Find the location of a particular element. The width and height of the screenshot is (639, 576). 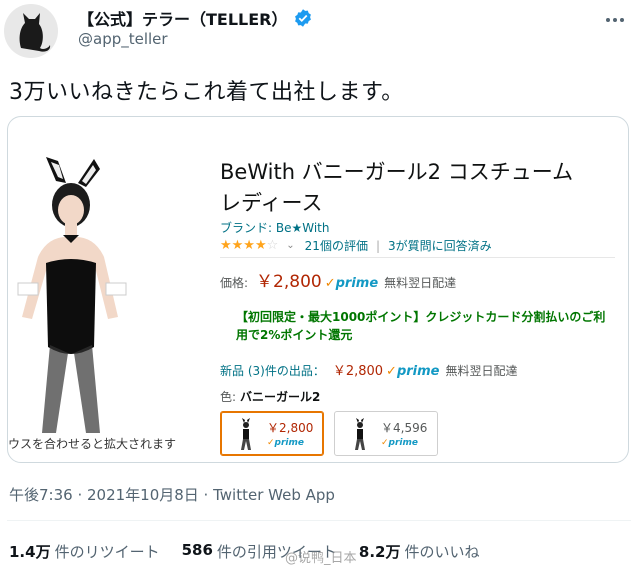

likes-count: 8.2万 is located at coordinates (379, 552).